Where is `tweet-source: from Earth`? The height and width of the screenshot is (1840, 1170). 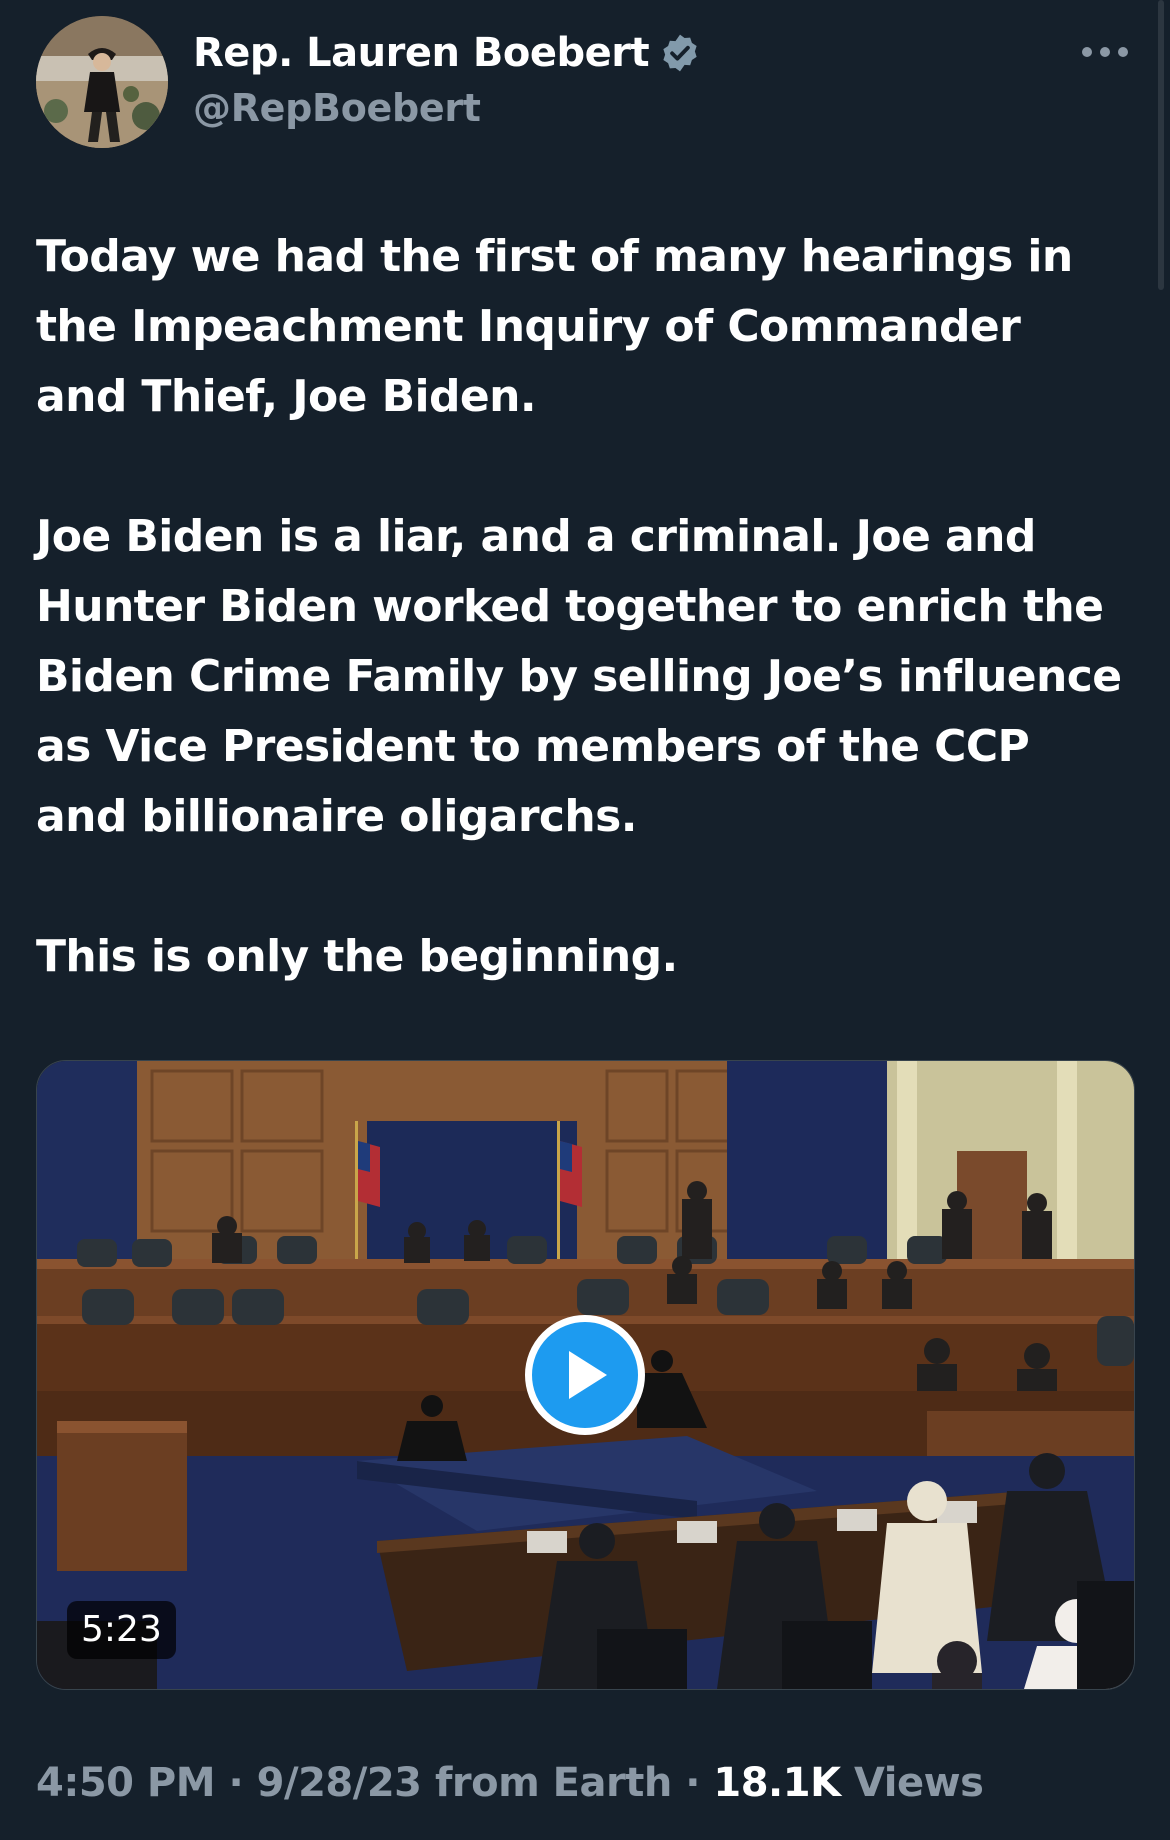
tweet-source: from Earth is located at coordinates (553, 1783).